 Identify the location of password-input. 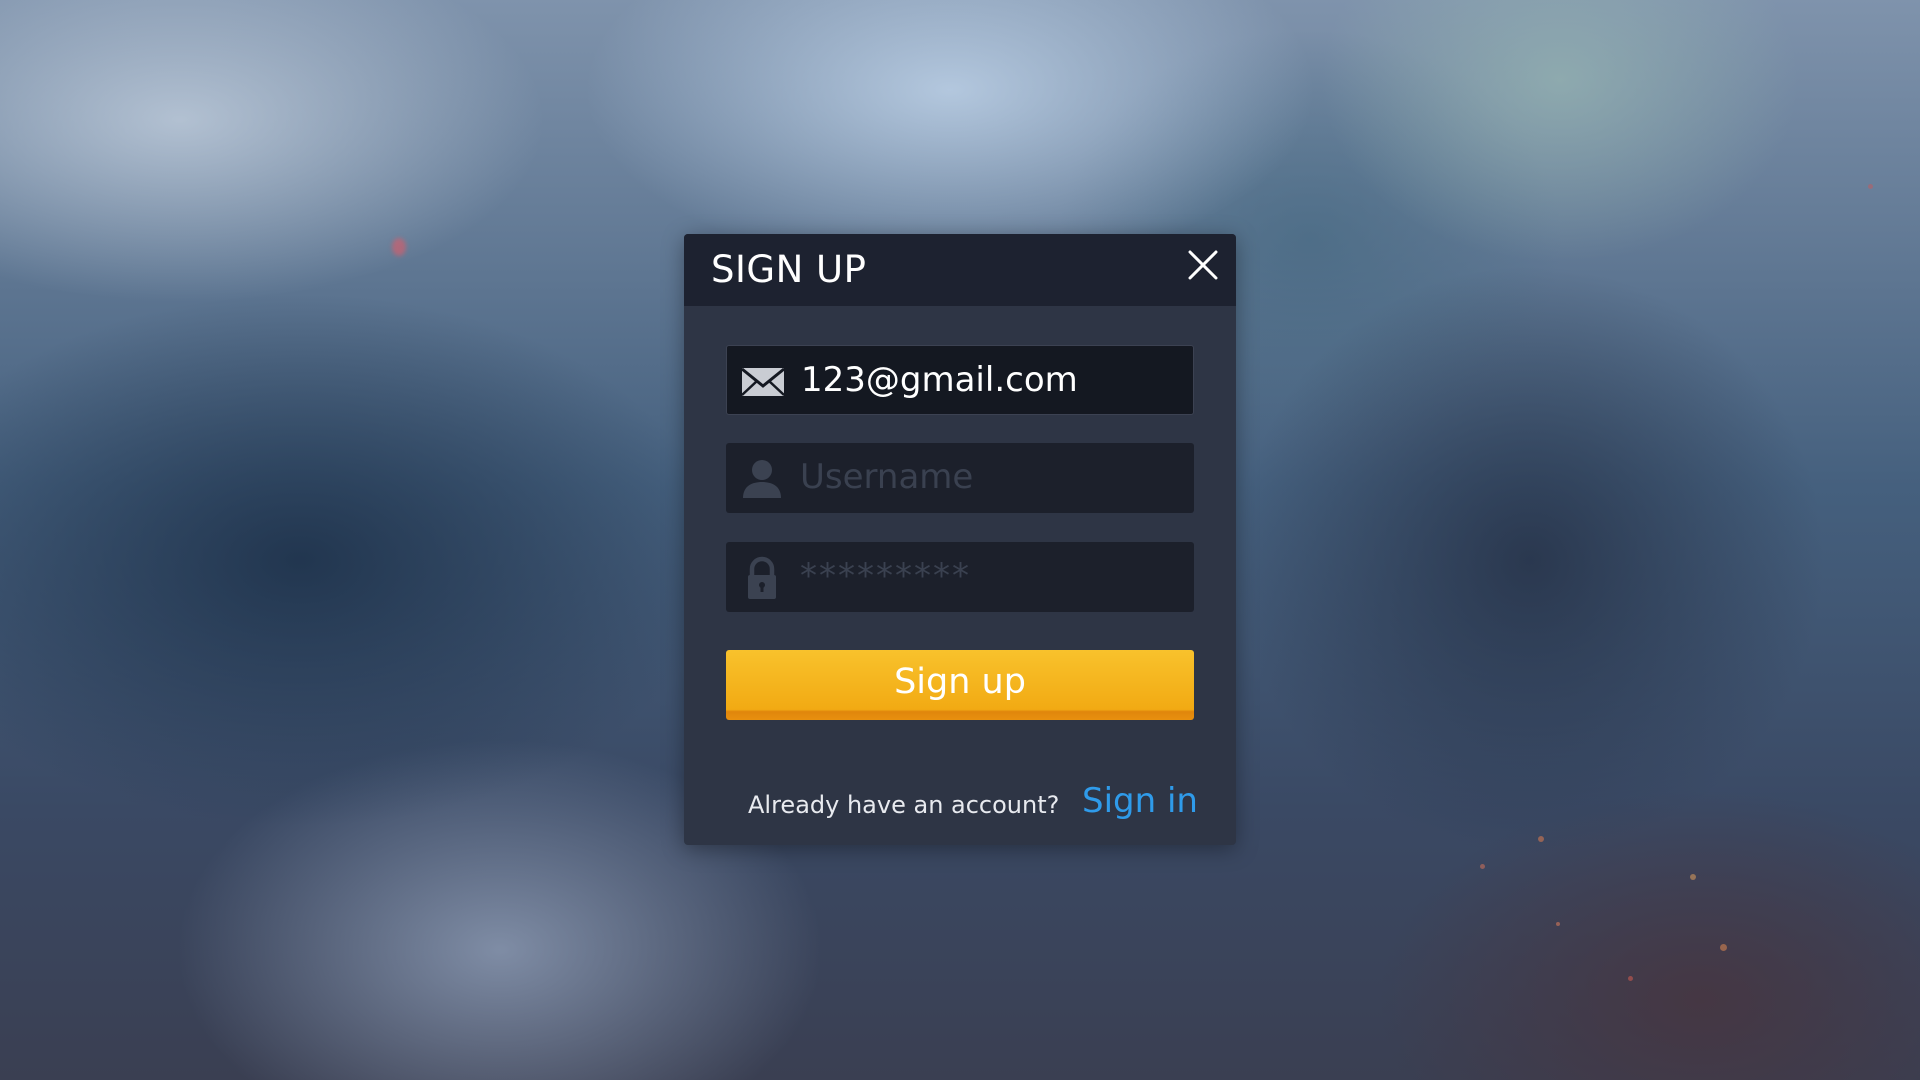
(990, 576).